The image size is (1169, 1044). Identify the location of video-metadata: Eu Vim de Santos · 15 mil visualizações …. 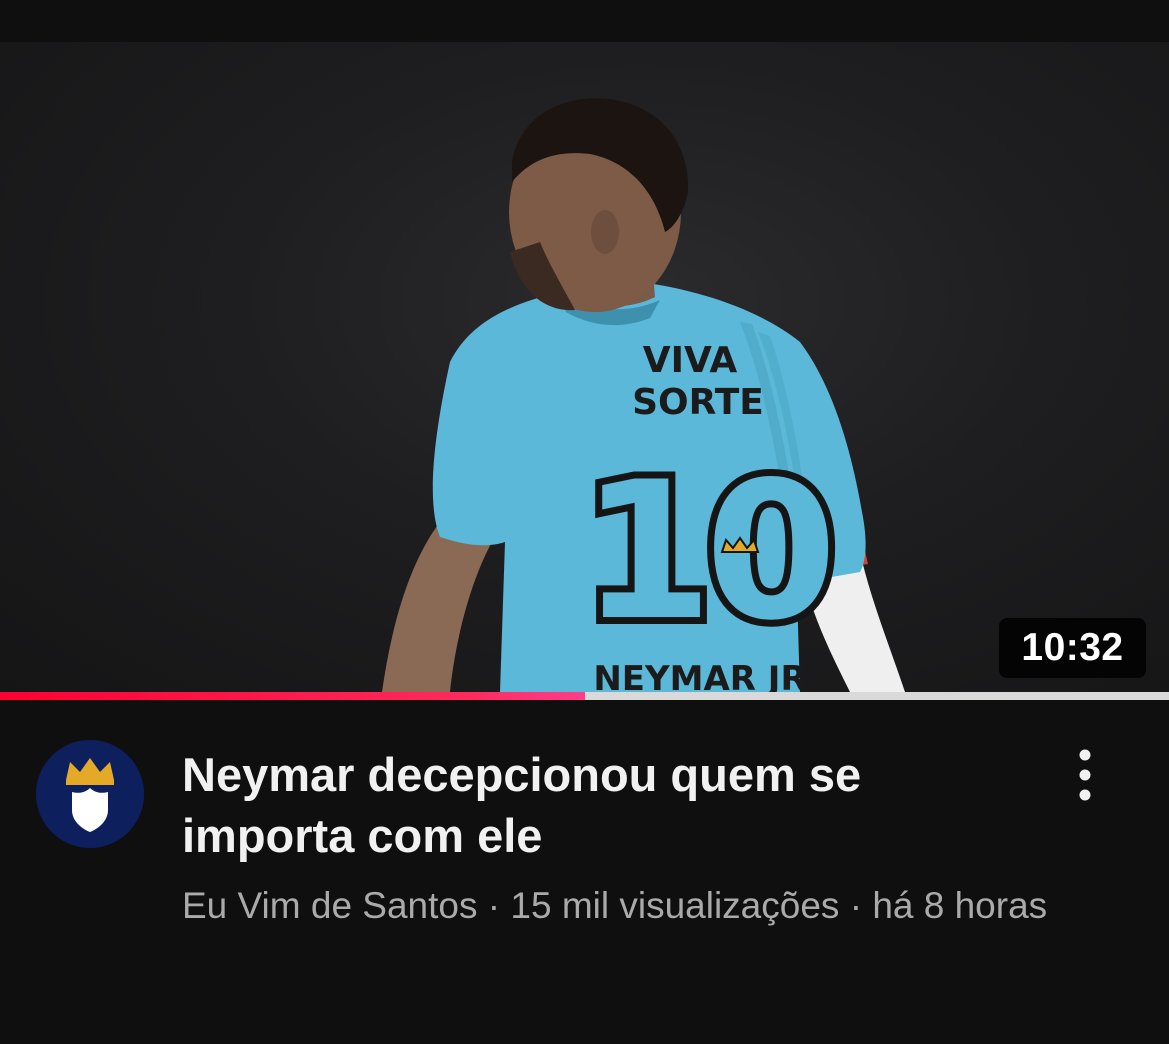
(627, 905).